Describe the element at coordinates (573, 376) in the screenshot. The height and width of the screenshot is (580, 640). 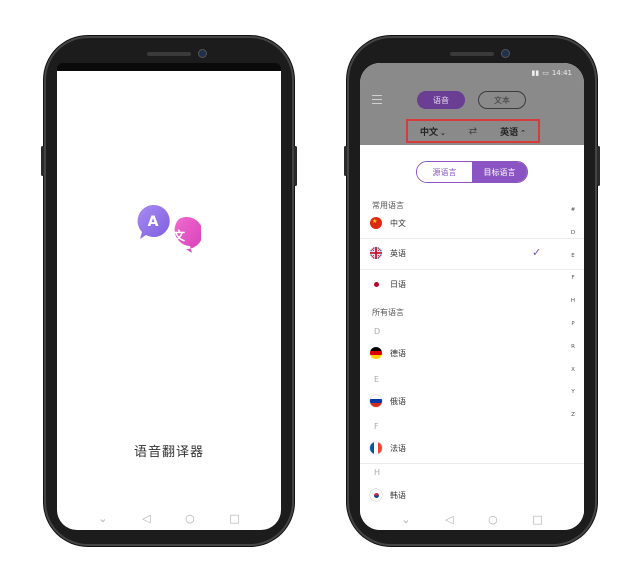
I see `index-letter: X` at that location.